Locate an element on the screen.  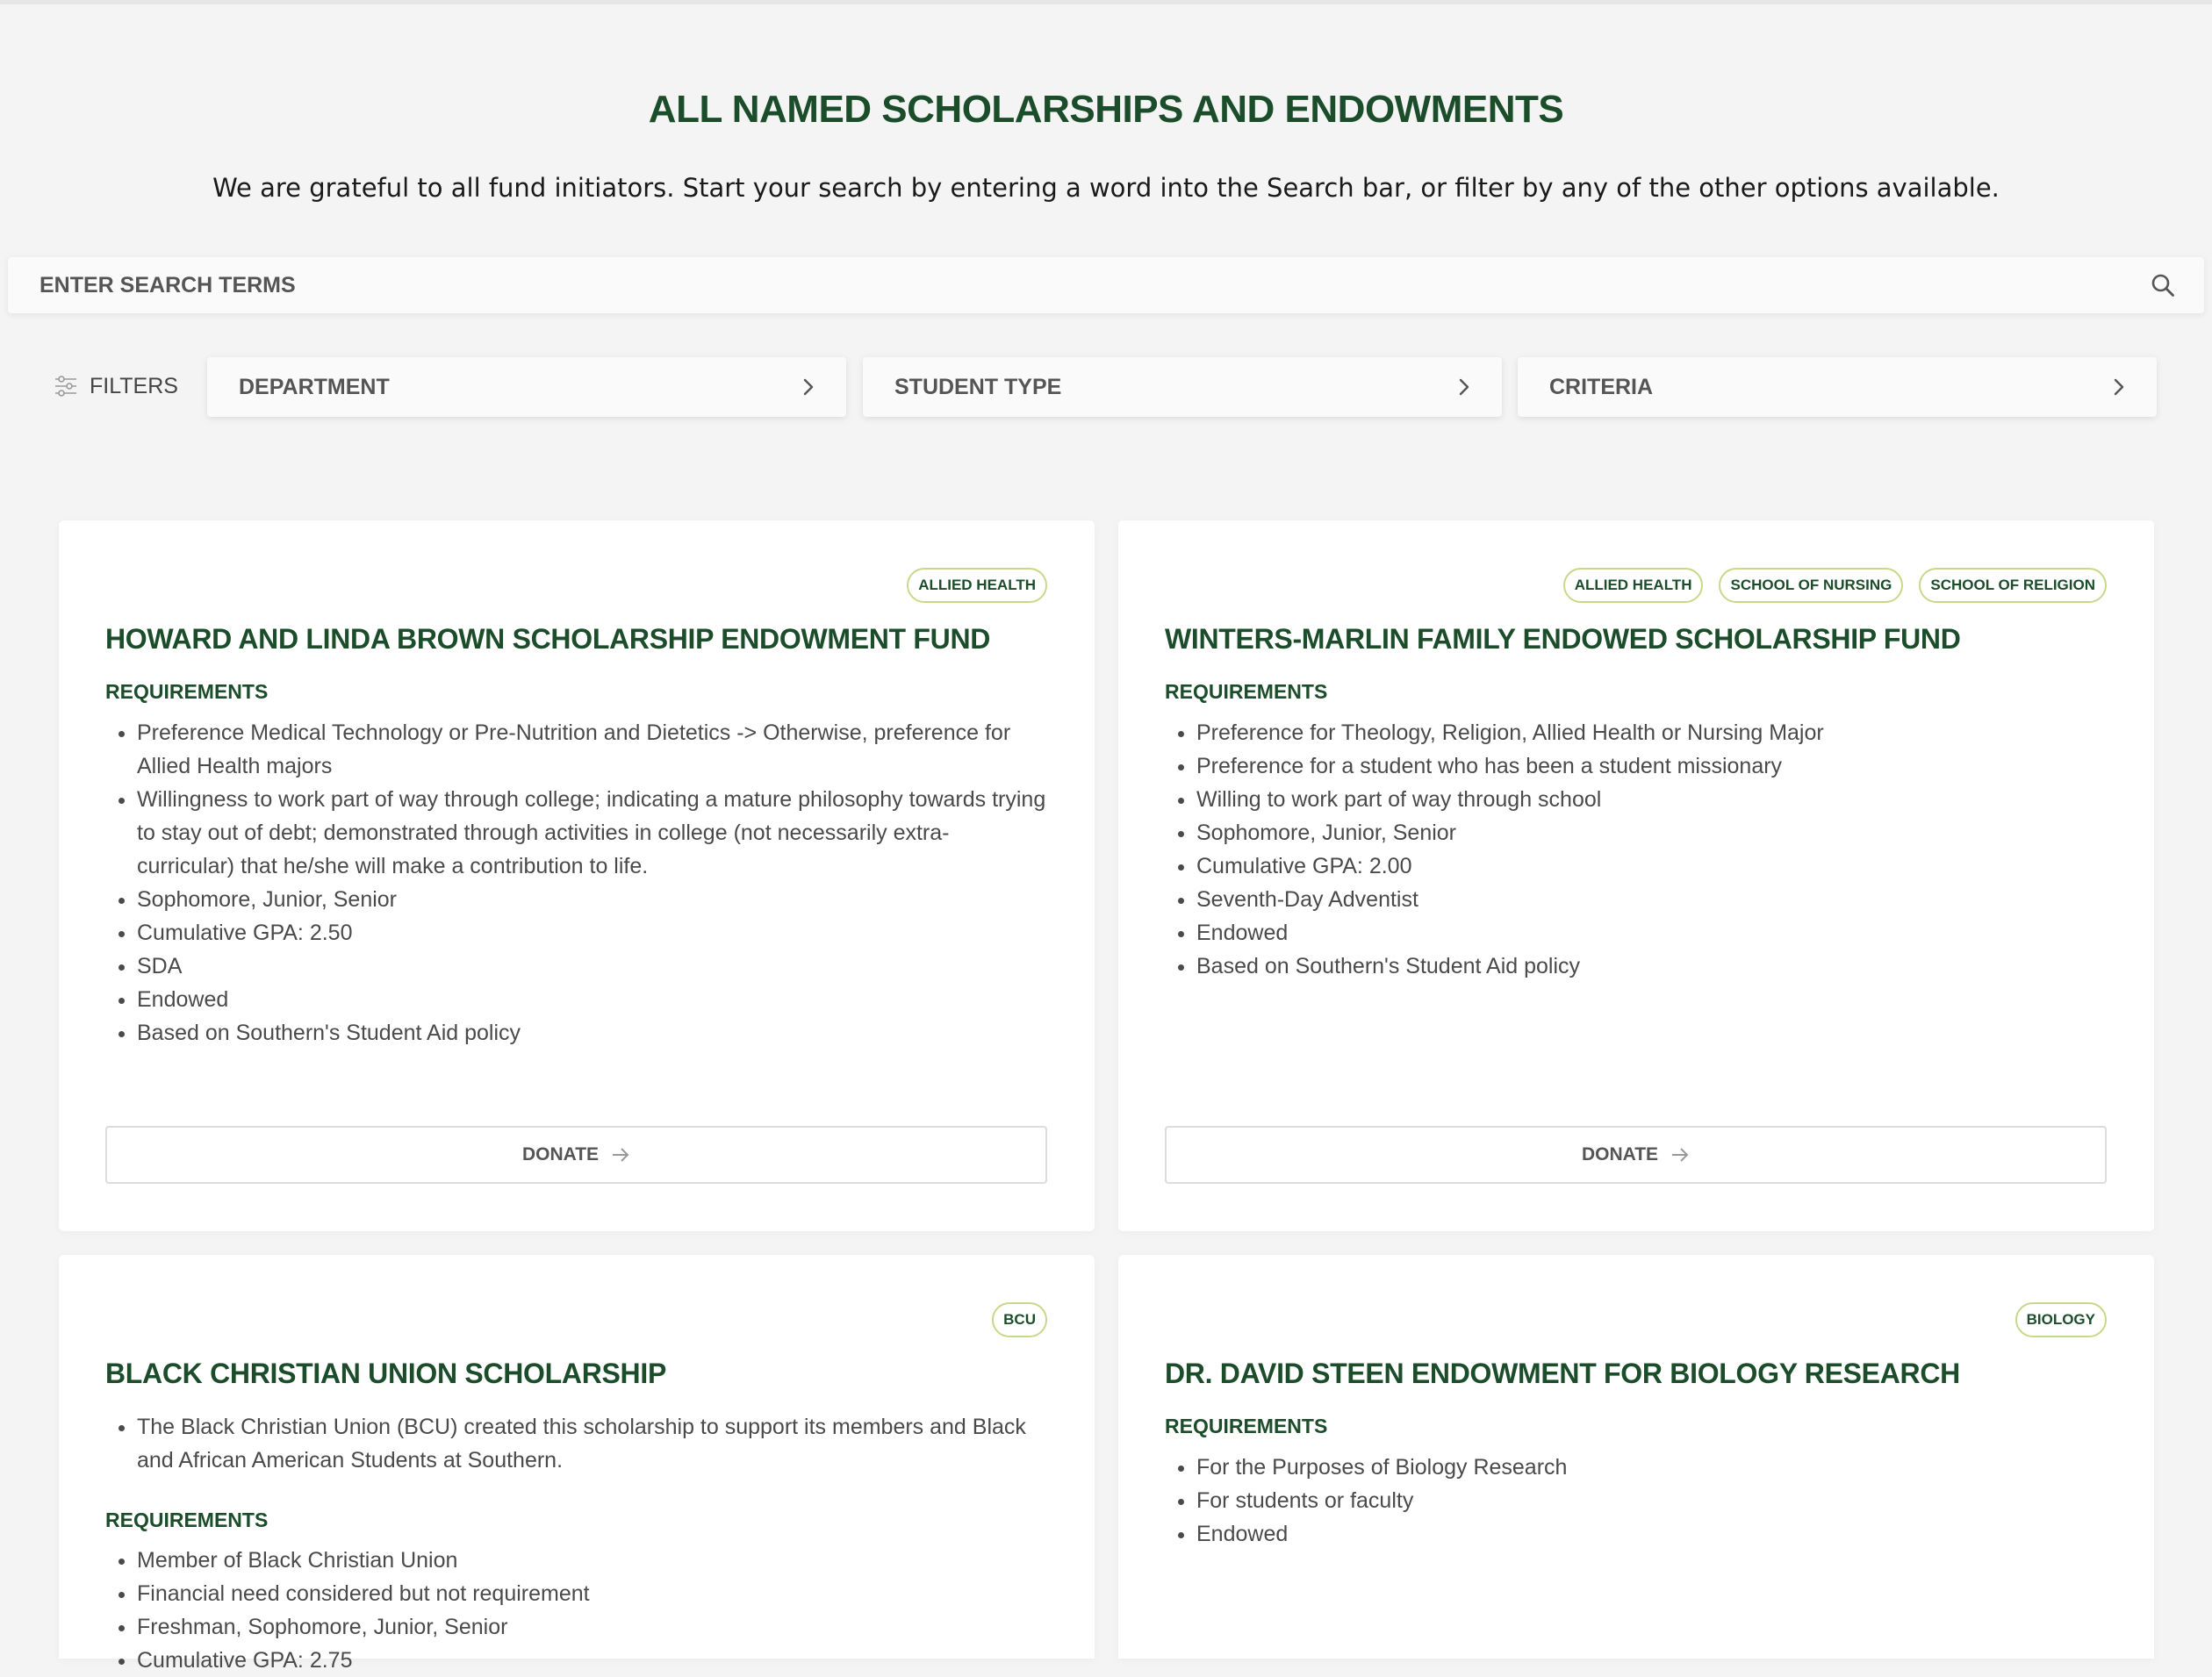
requirement-item: Seventh-Day Adventist is located at coordinates (1651, 900).